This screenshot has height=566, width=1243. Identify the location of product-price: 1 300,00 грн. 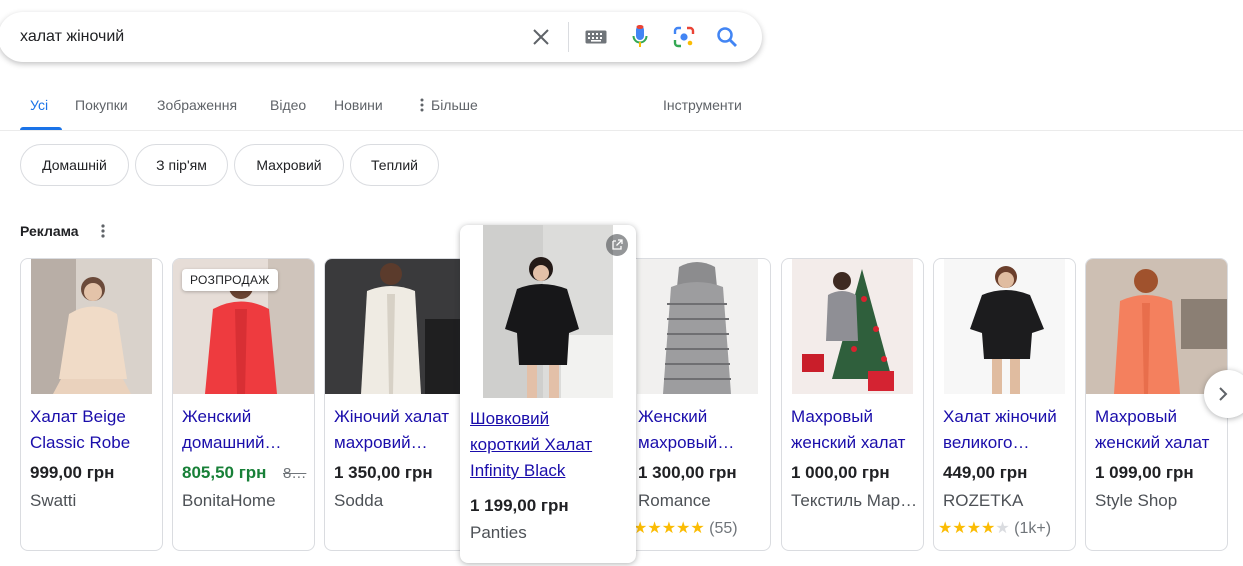
(687, 472).